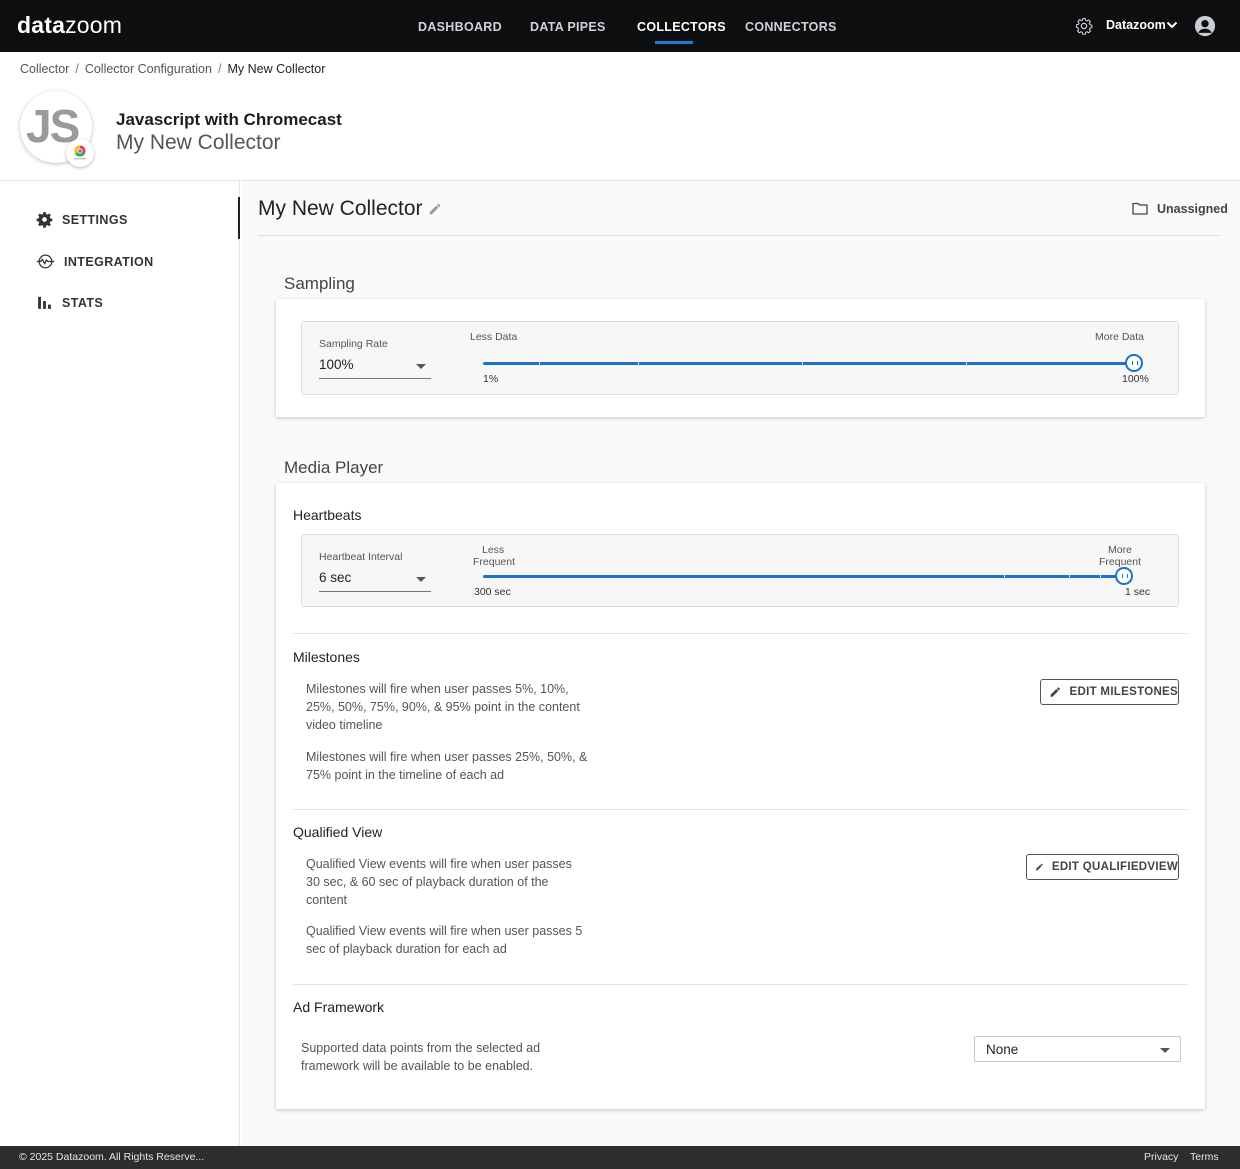 This screenshot has width=1240, height=1169. Describe the element at coordinates (339, 1007) in the screenshot. I see `ad-framework-heading: Ad Framework` at that location.